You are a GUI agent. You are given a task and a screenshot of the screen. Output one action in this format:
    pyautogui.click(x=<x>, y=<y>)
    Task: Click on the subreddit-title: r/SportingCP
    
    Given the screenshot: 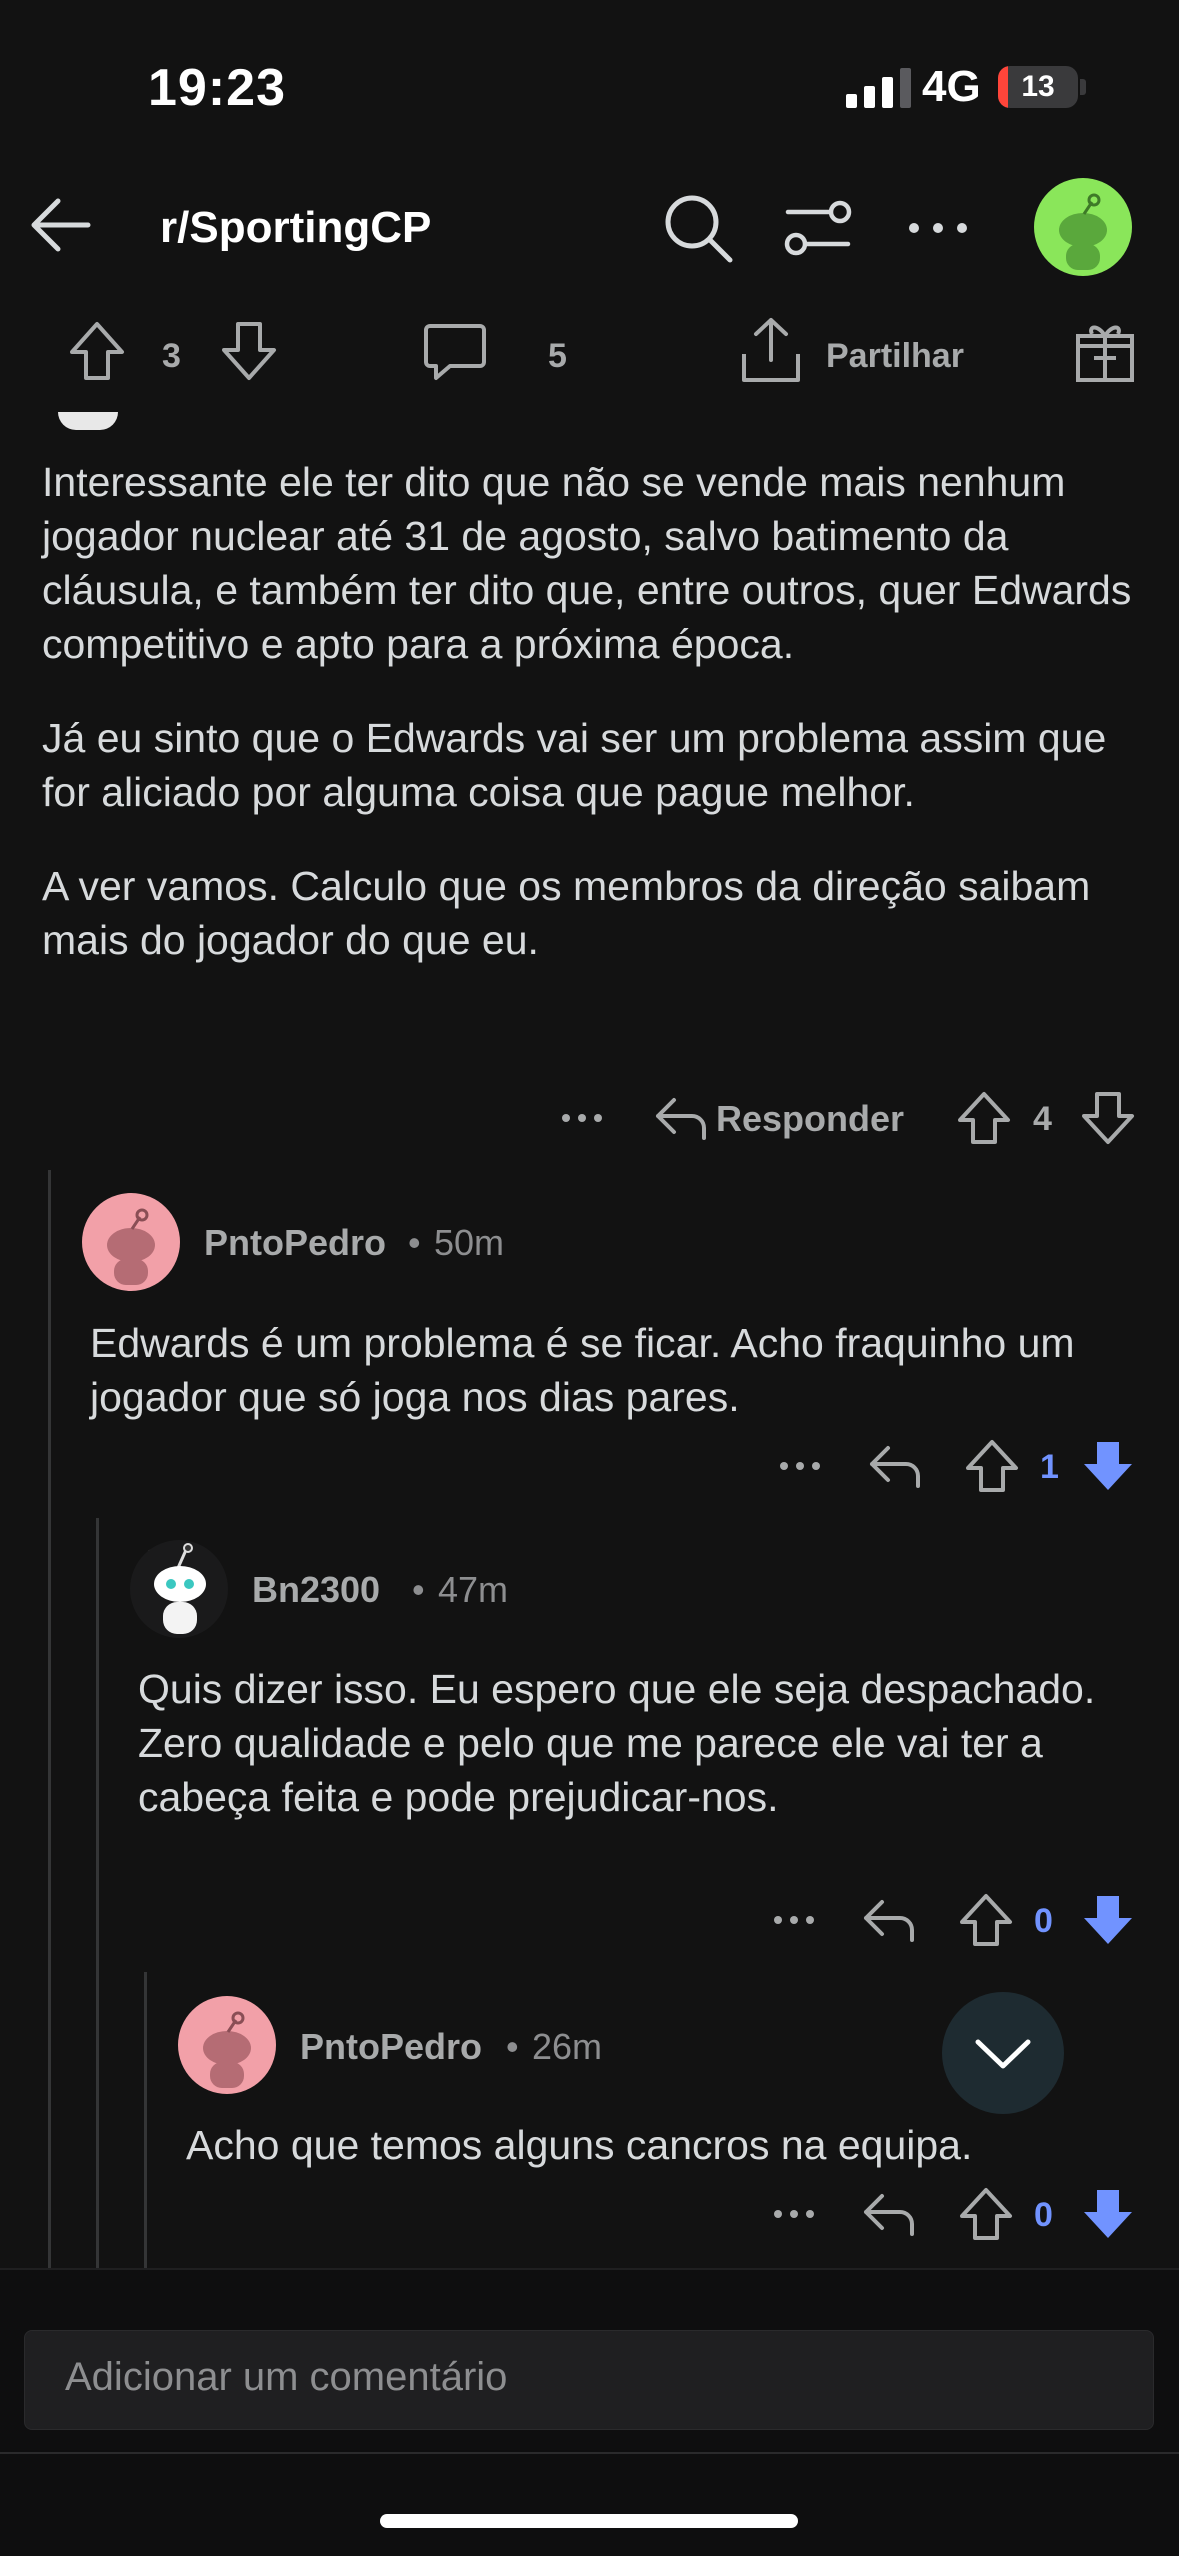 What is the action you would take?
    pyautogui.click(x=295, y=228)
    